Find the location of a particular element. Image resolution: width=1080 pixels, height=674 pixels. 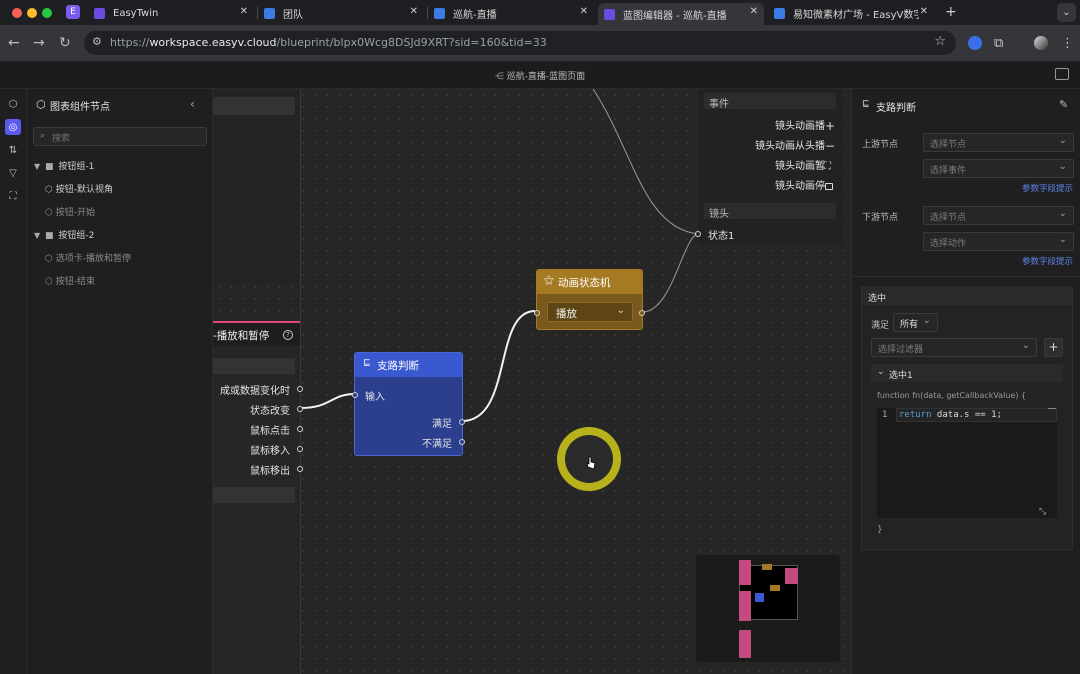

downstream-action-select: 选择动作 ⌄ is located at coordinates (998, 241).